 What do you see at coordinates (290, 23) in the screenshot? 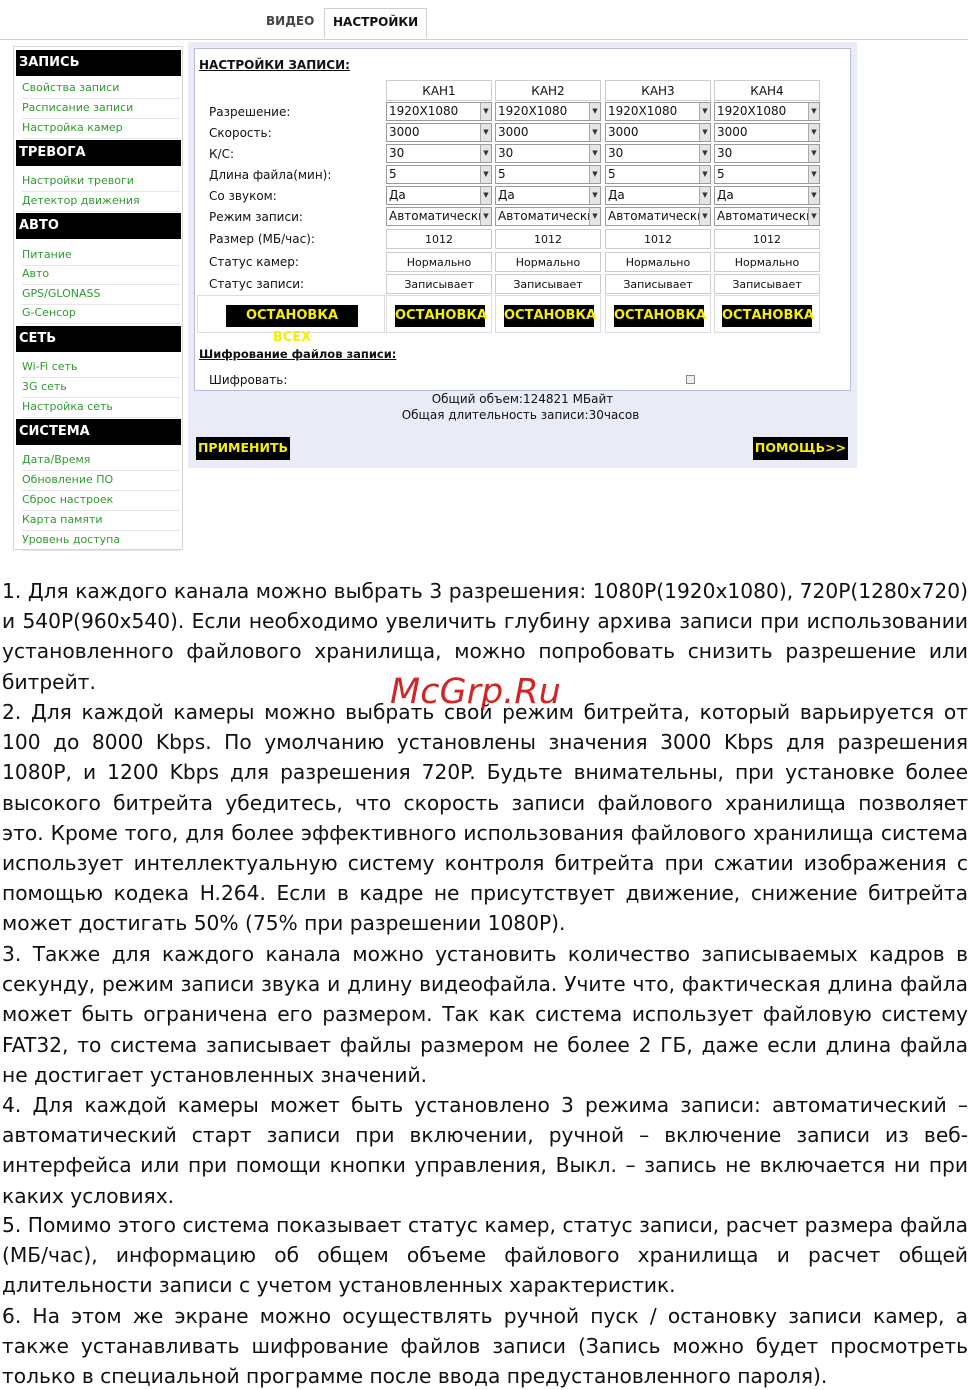
I see `tab-video: ВИДЕО` at bounding box center [290, 23].